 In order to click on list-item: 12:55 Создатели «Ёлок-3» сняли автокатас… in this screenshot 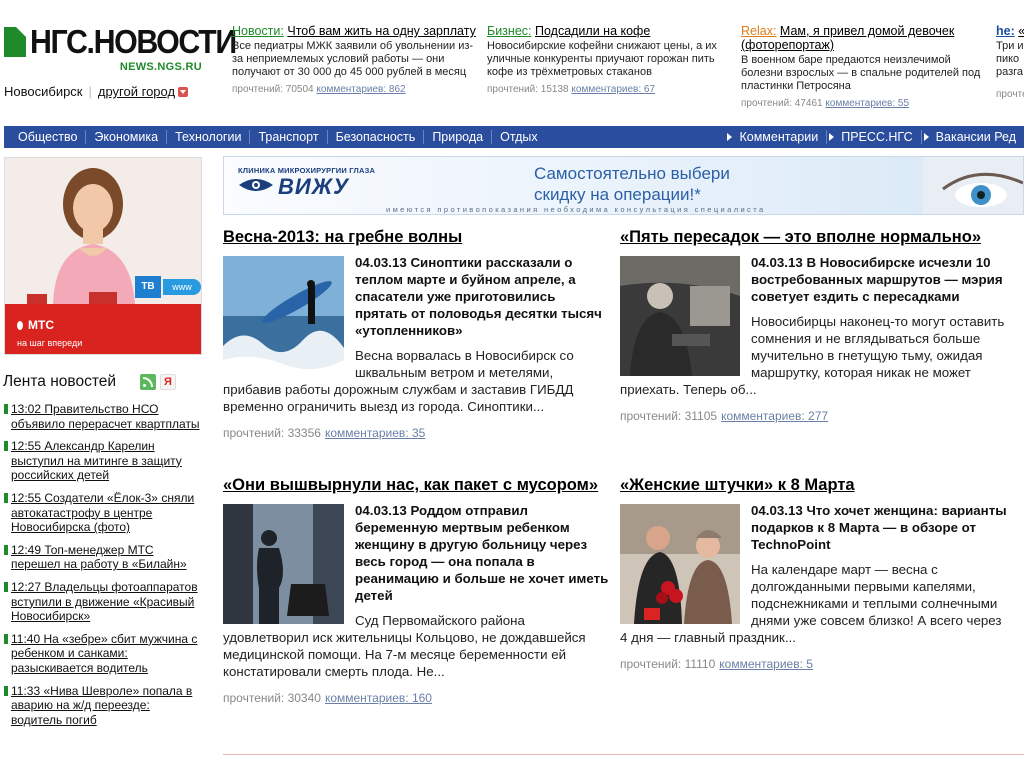, I will do `click(104, 513)`.